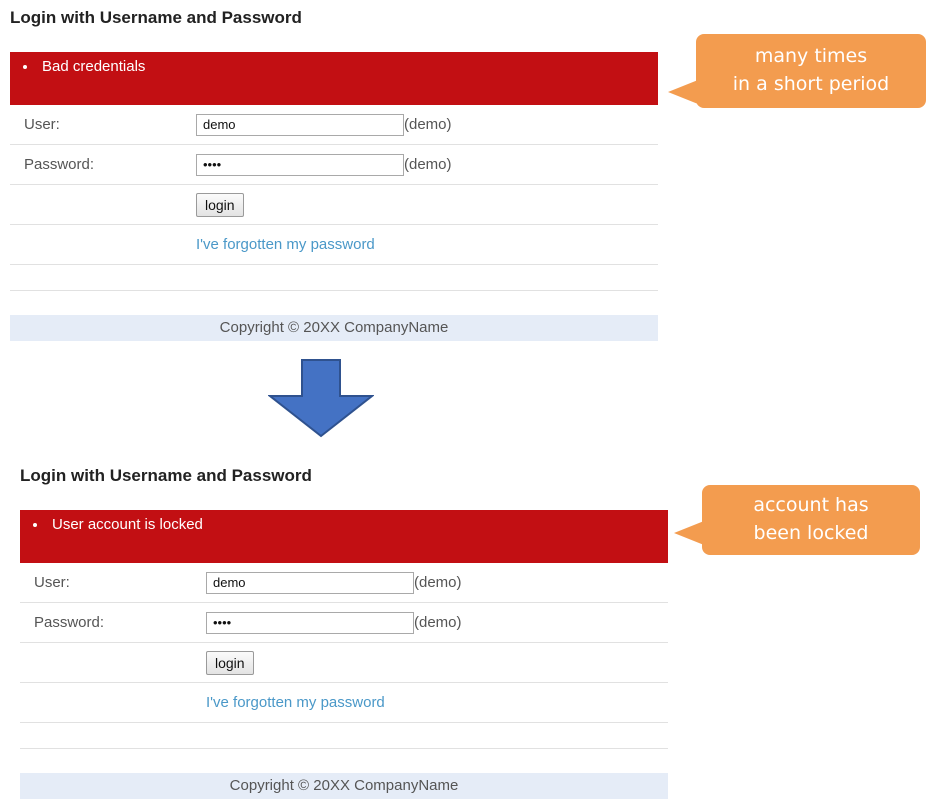 This screenshot has width=928, height=799. I want to click on error-message: Bad credentials, so click(348, 66).